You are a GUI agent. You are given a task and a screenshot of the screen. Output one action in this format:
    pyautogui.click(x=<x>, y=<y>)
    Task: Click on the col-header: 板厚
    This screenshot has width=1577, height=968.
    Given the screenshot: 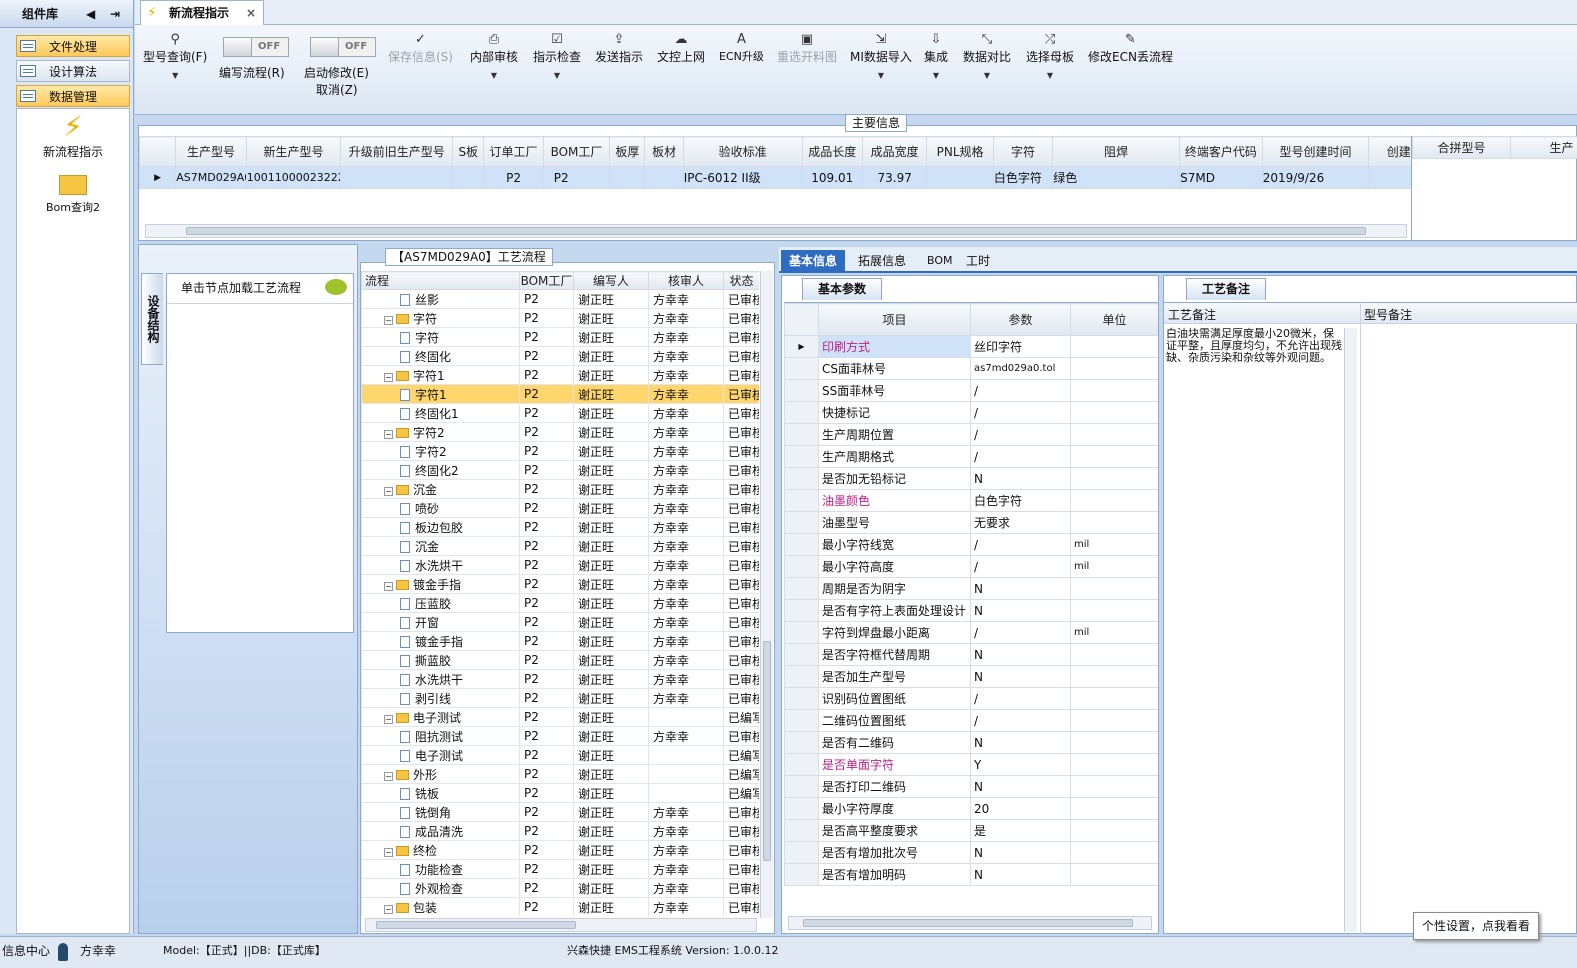 What is the action you would take?
    pyautogui.click(x=627, y=151)
    